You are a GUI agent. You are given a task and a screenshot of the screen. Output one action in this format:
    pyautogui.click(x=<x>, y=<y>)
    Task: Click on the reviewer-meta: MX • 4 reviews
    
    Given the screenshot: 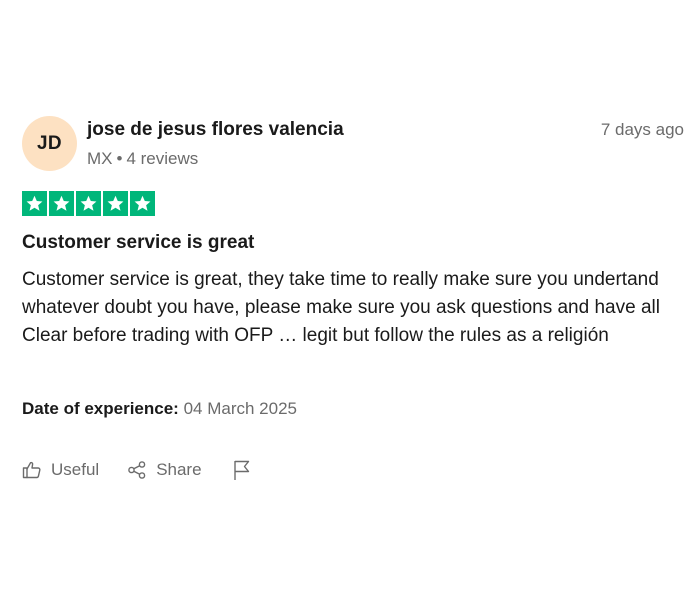 What is the action you would take?
    pyautogui.click(x=142, y=159)
    